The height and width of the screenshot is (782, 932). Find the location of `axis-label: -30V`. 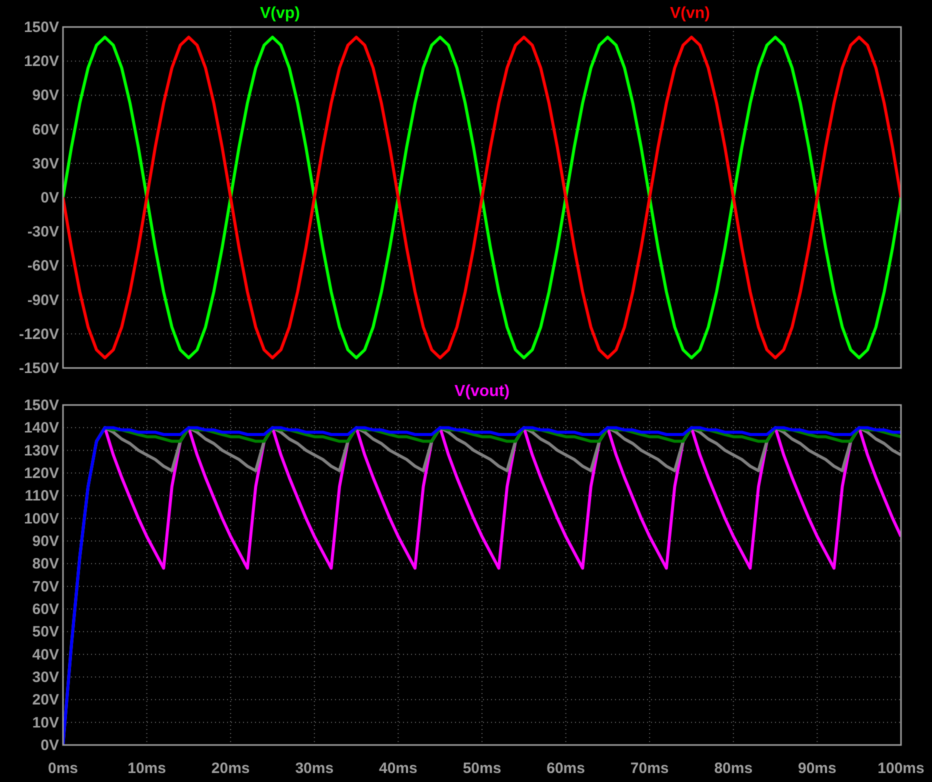

axis-label: -30V is located at coordinates (43, 232).